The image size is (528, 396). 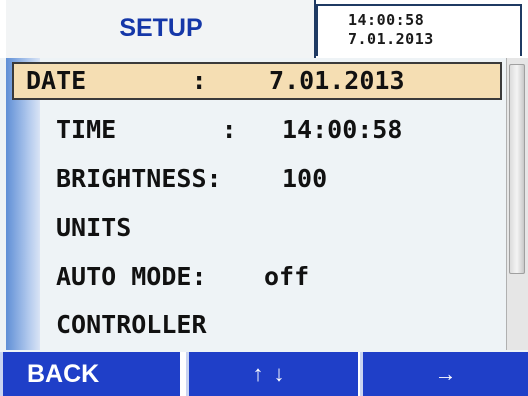 I want to click on list-edge-decoration, so click(x=23, y=204).